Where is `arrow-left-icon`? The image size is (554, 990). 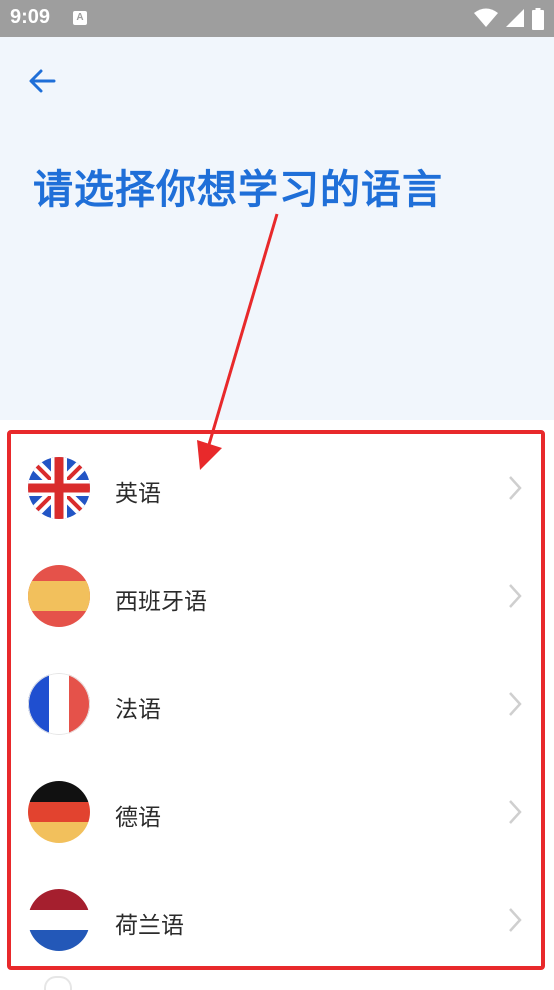 arrow-left-icon is located at coordinates (42, 81).